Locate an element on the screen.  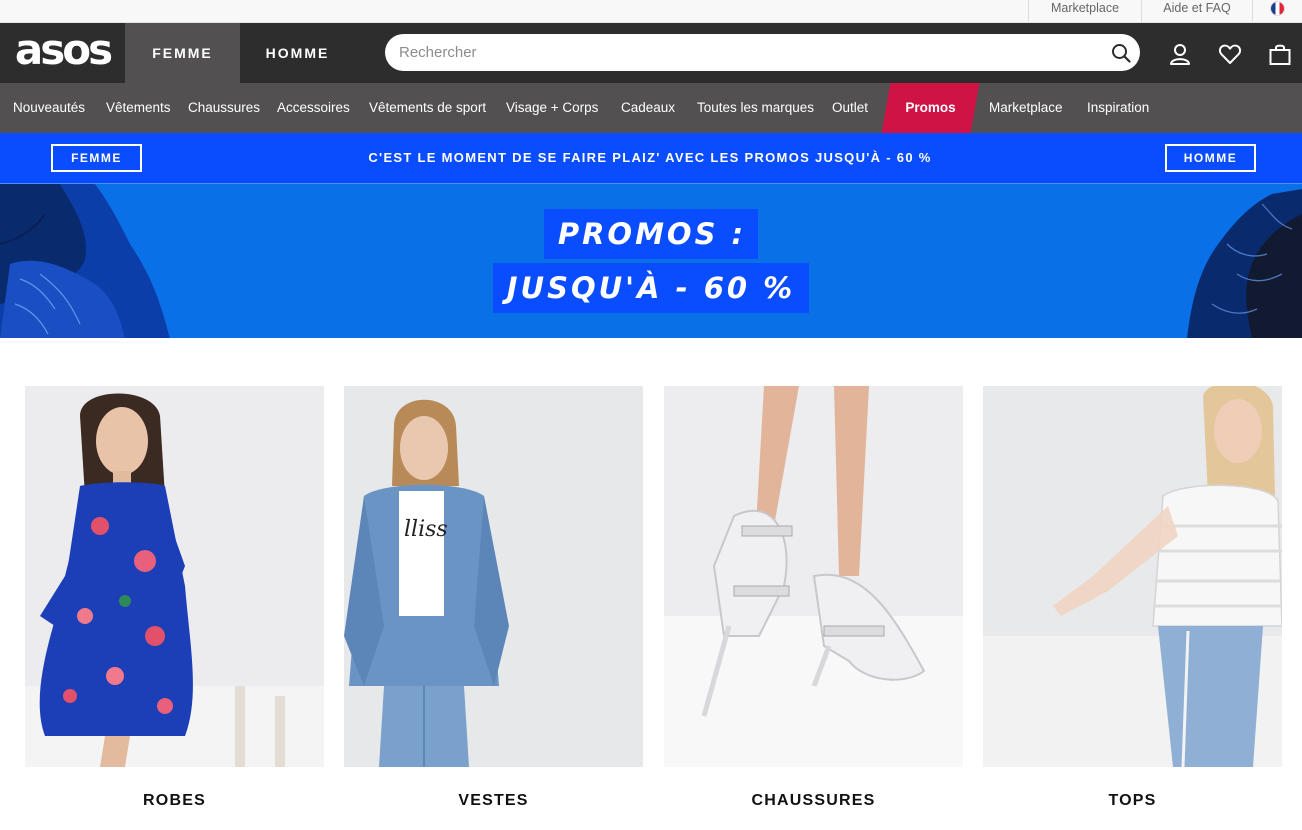
robes-product-image is located at coordinates (174, 576).